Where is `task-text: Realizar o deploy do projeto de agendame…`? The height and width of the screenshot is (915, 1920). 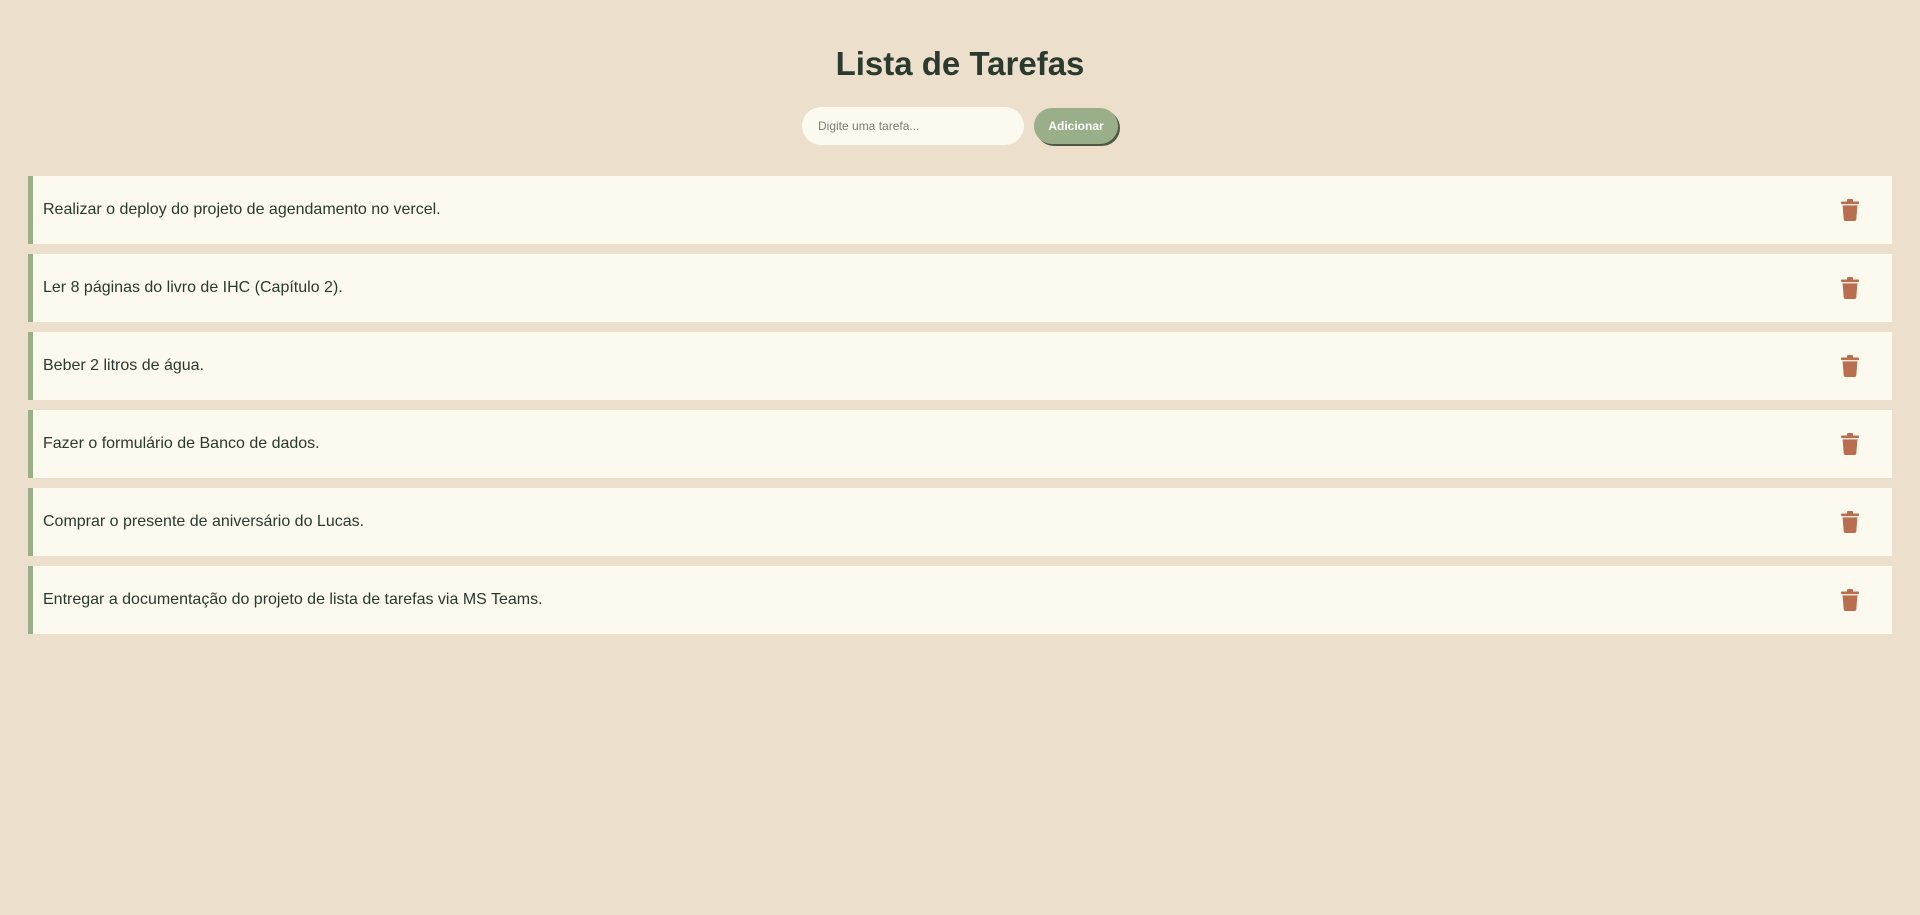 task-text: Realizar o deploy do projeto de agendame… is located at coordinates (242, 209).